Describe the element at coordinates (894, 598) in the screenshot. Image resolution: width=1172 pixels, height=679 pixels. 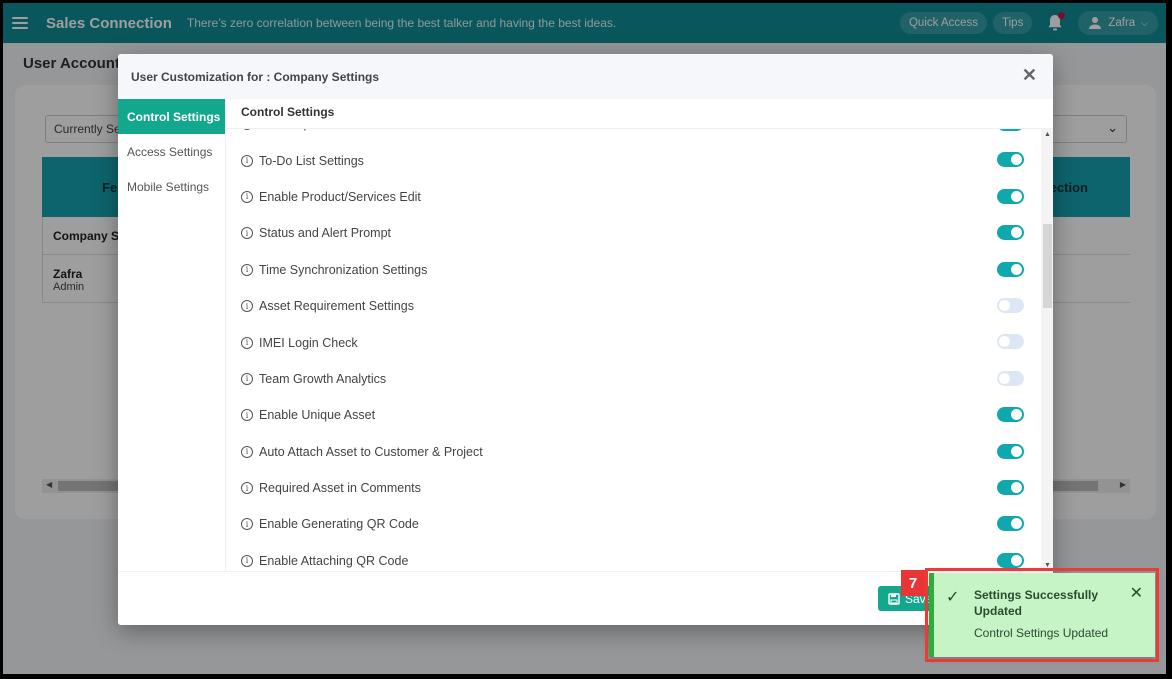
I see `save-icon` at that location.